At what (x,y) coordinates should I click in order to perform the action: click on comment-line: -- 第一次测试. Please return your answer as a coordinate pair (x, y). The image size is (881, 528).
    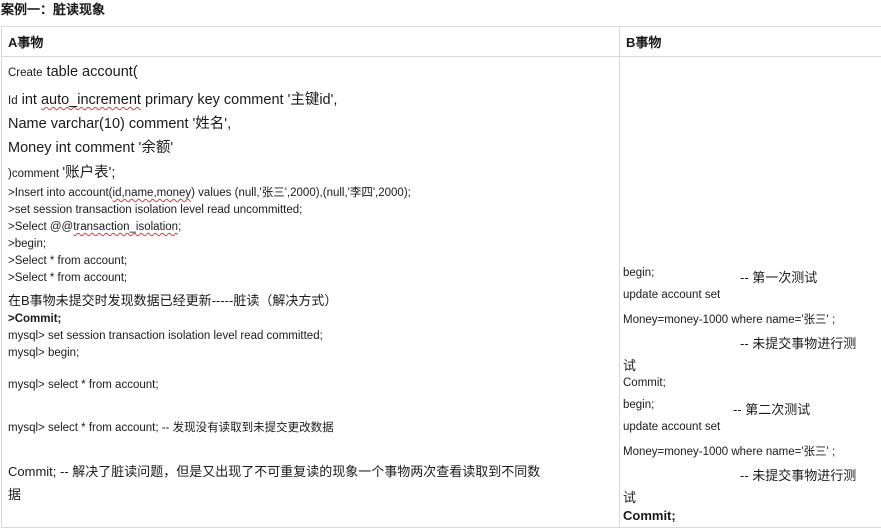
    Looking at the image, I should click on (778, 276).